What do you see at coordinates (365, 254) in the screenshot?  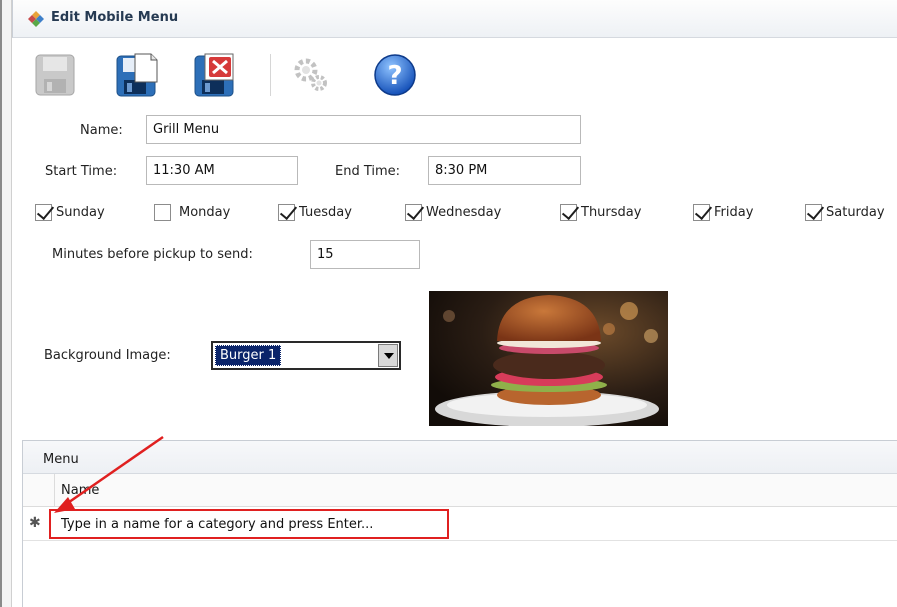 I see `minutes-before-pickup-input: 15` at bounding box center [365, 254].